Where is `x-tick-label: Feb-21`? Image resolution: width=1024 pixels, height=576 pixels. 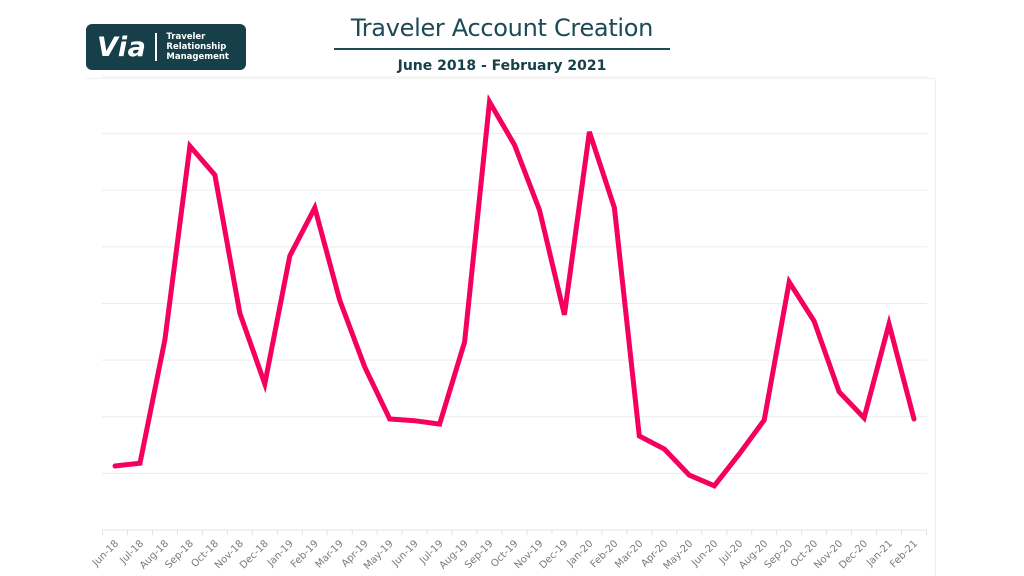
x-tick-label: Feb-21 is located at coordinates (904, 554).